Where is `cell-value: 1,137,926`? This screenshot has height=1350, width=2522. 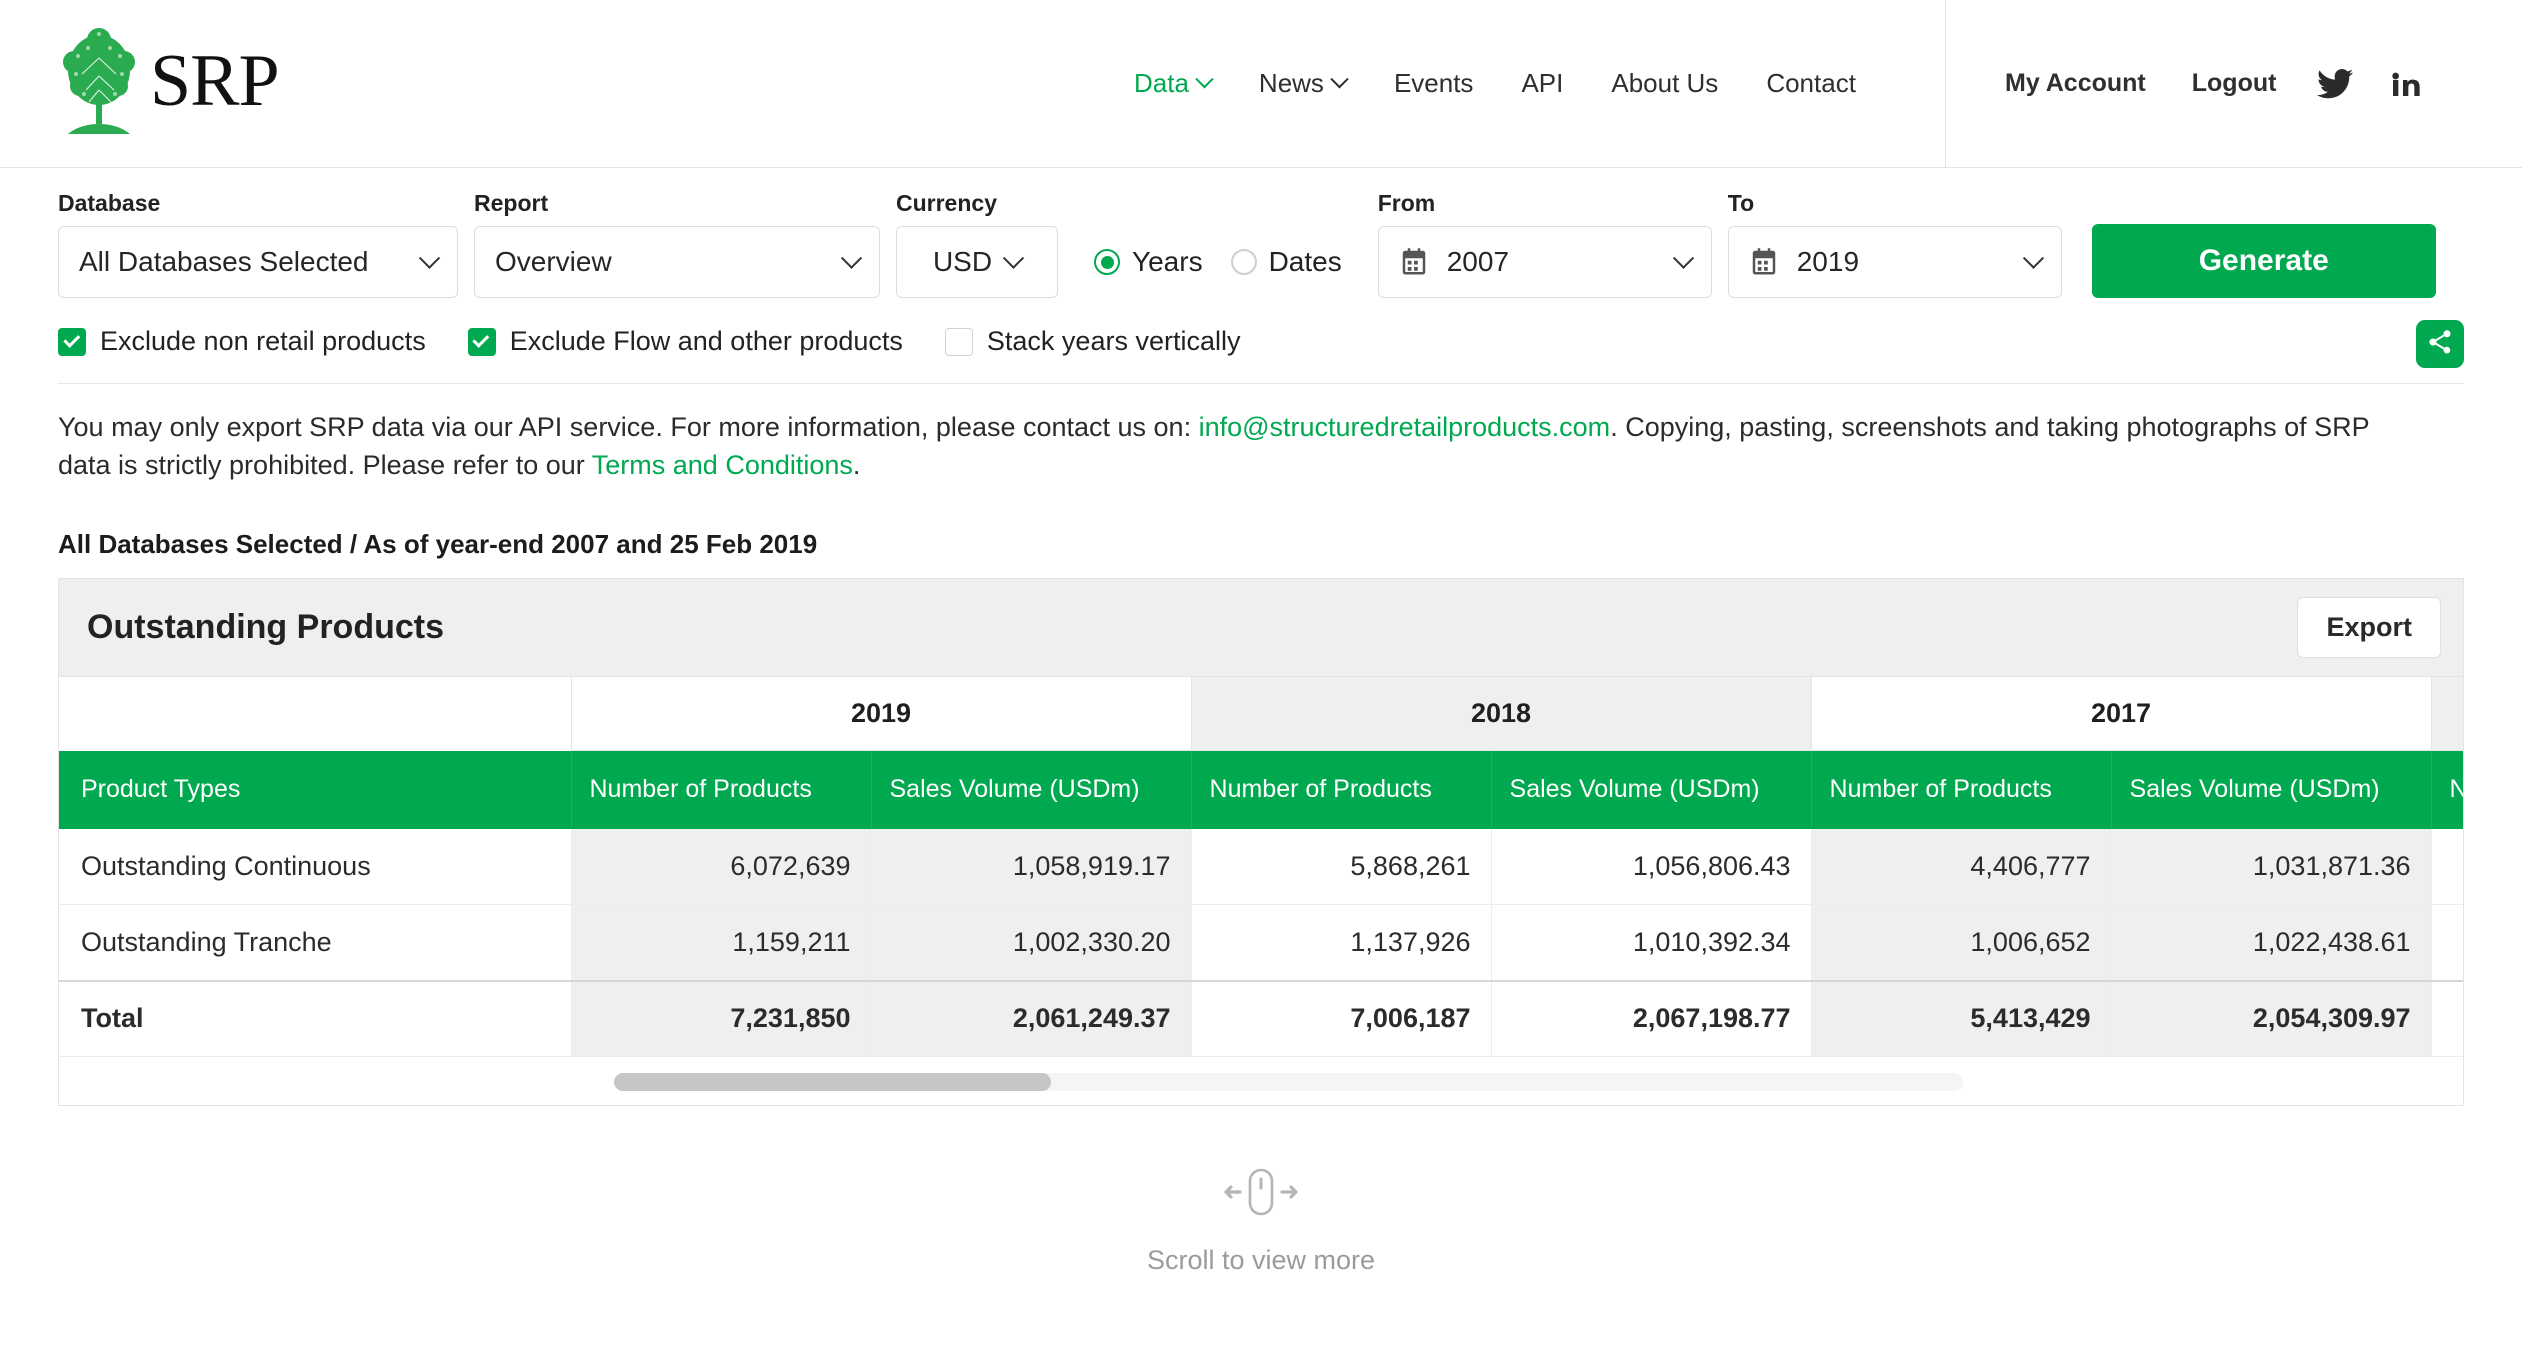
cell-value: 1,137,926 is located at coordinates (1341, 943).